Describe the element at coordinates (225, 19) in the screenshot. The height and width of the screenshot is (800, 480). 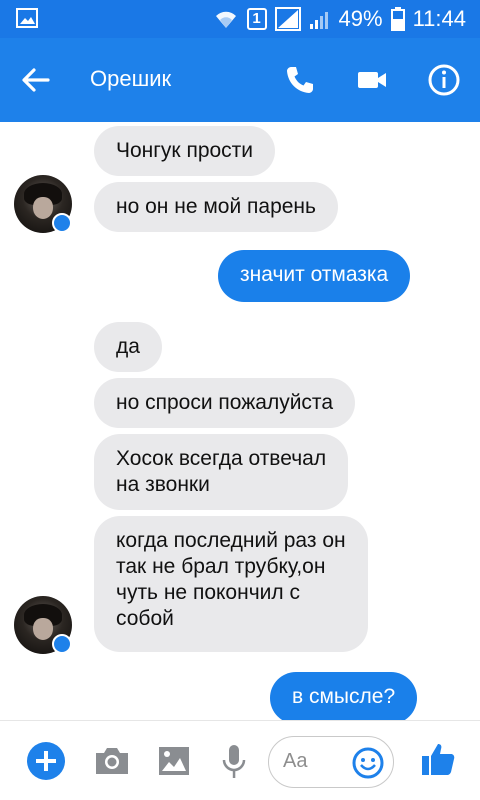
I see `wifi-icon` at that location.